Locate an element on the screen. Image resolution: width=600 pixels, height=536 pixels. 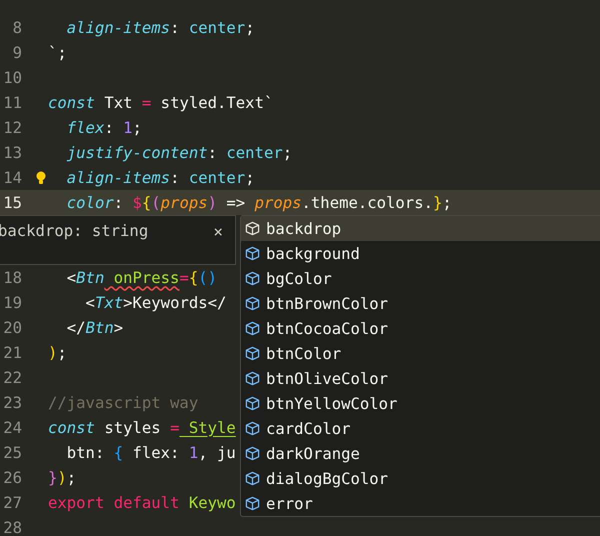
code-line: }); is located at coordinates (62, 477).